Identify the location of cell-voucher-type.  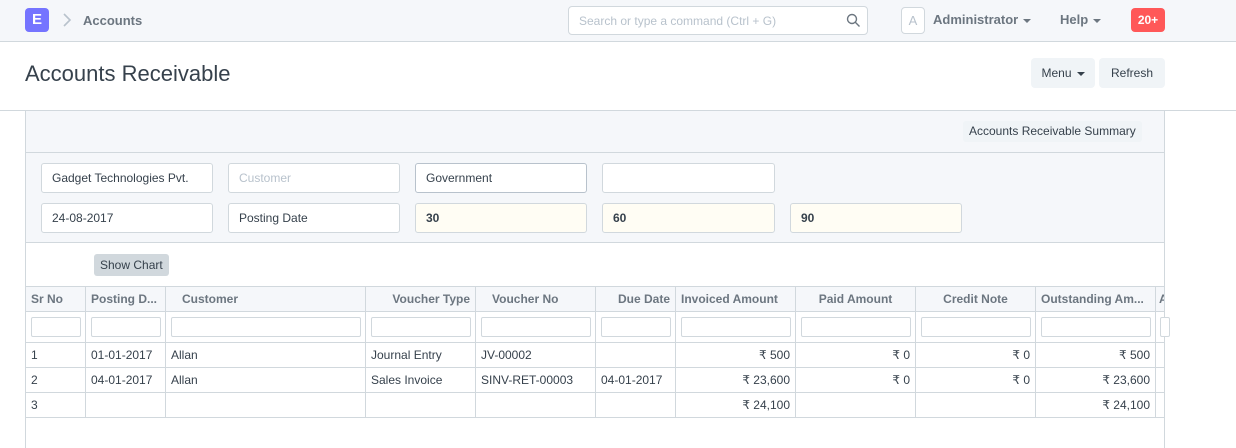
(421, 405).